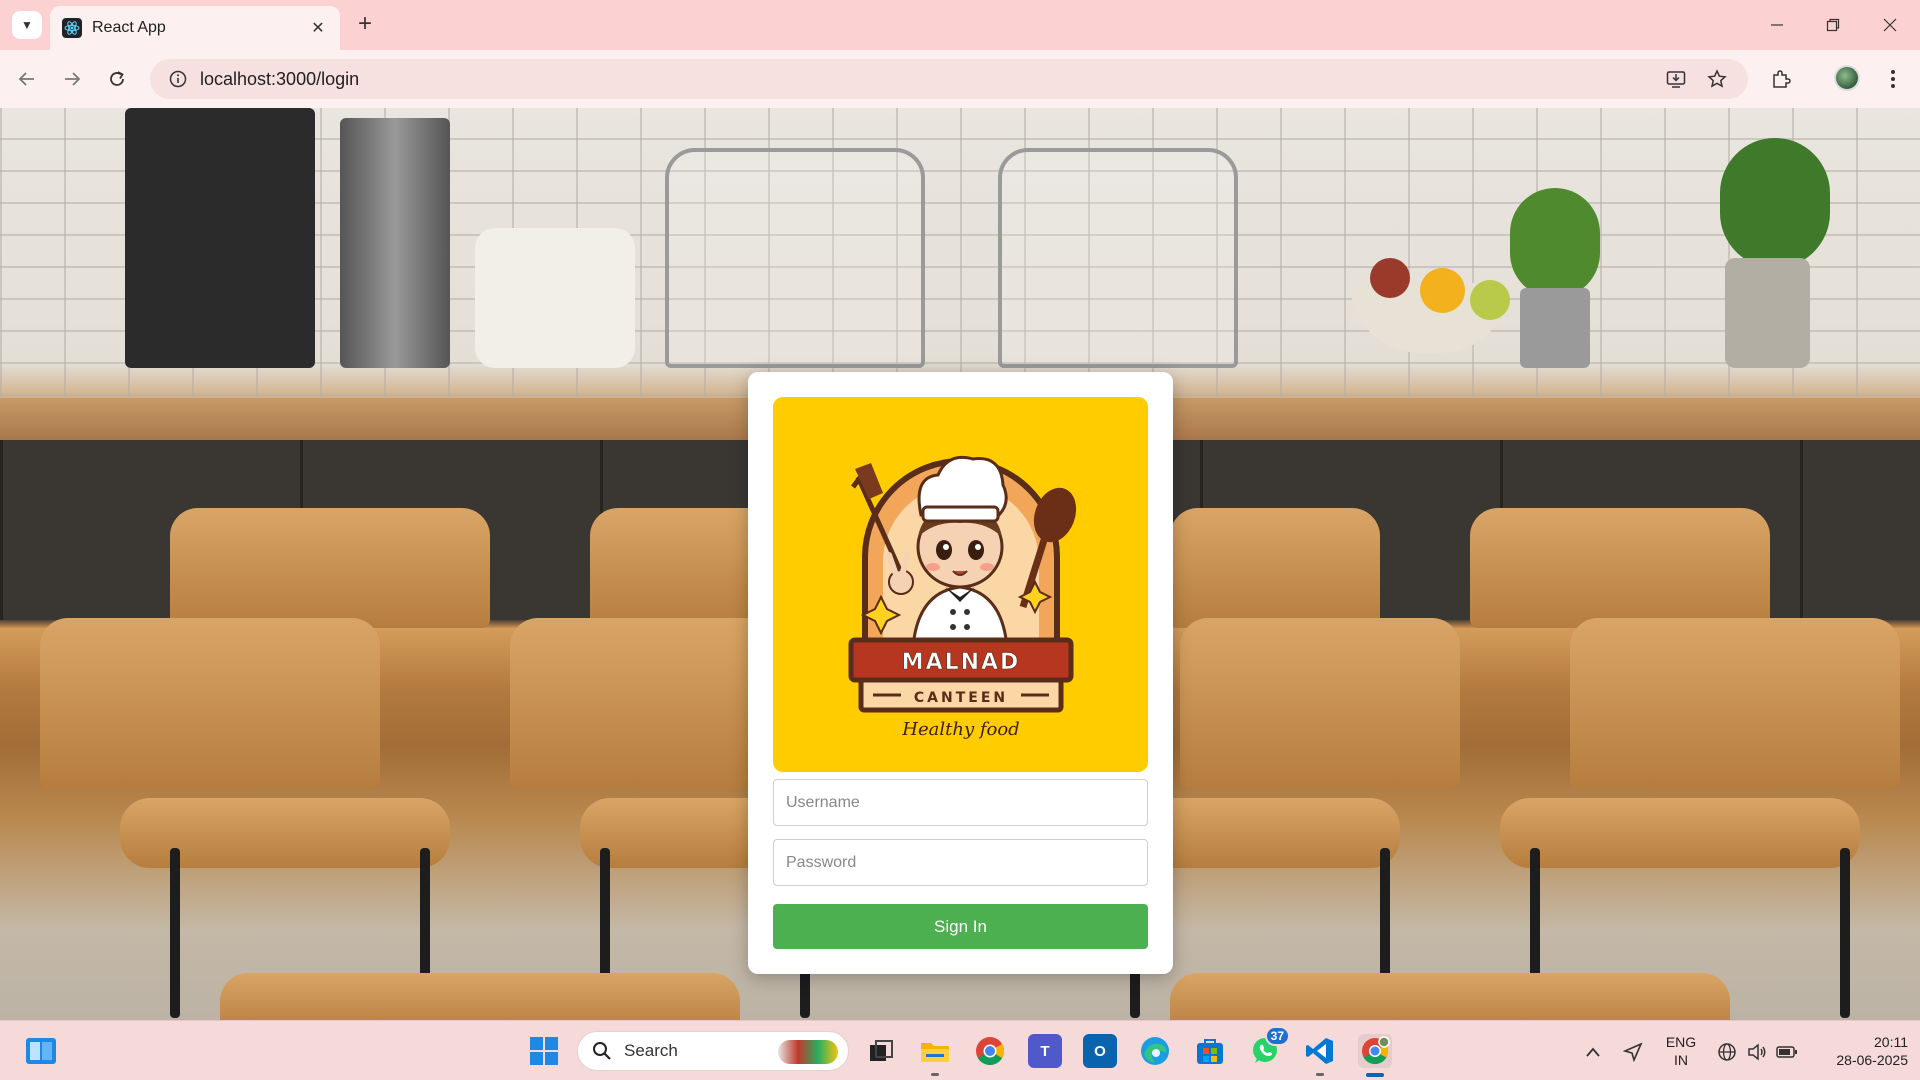 The height and width of the screenshot is (1080, 1920). Describe the element at coordinates (129, 27) in the screenshot. I see `tab-title: React App` at that location.